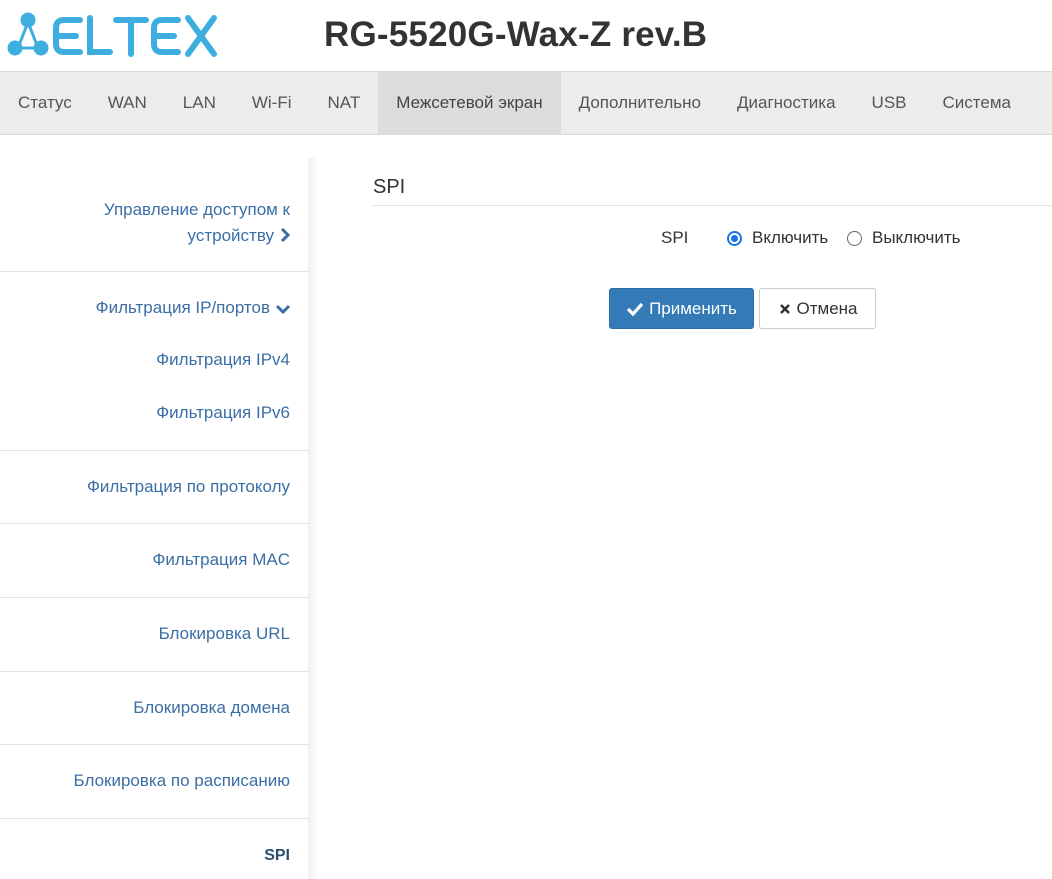 The image size is (1052, 879). Describe the element at coordinates (155, 487) in the screenshot. I see `sidebar-item-protocol-filtering: Фильтрация по протоколу` at that location.